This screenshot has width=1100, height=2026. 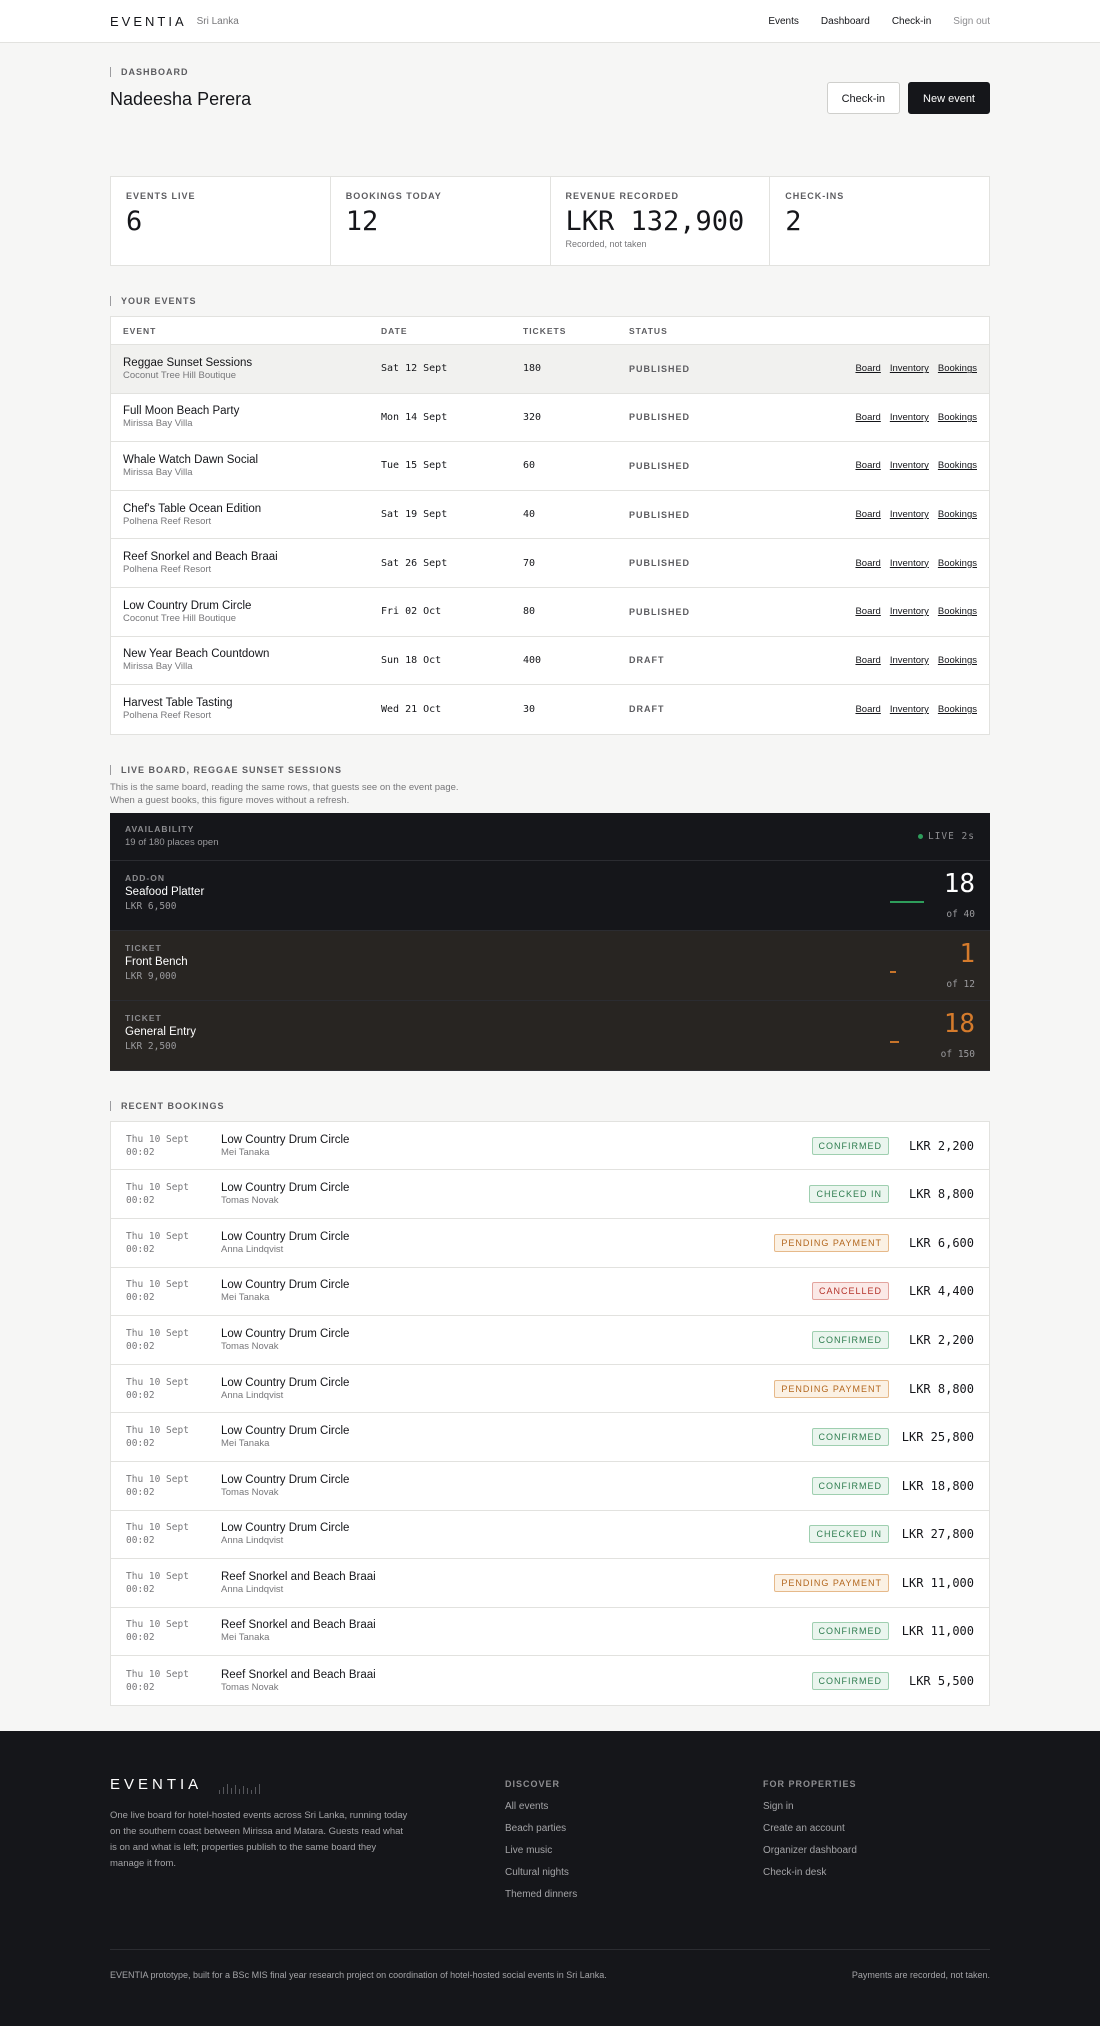 What do you see at coordinates (541, 1806) in the screenshot?
I see `footer-link-all-events: All events` at bounding box center [541, 1806].